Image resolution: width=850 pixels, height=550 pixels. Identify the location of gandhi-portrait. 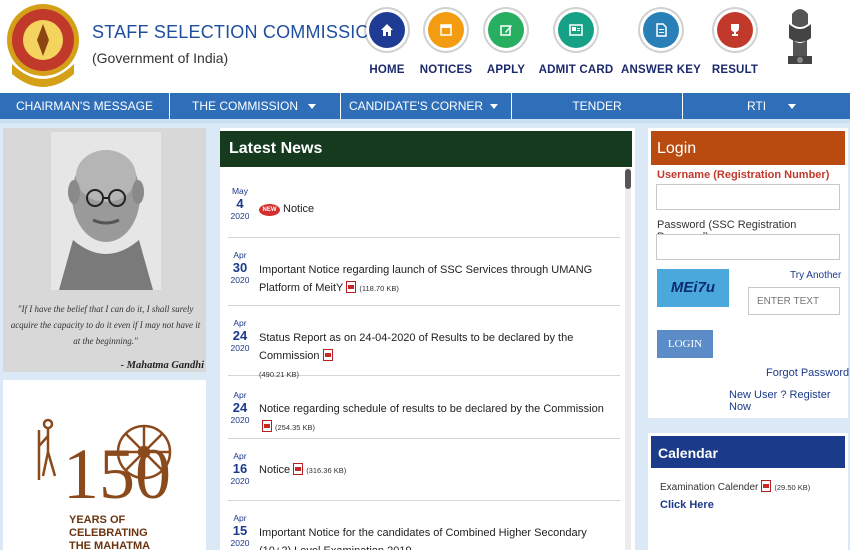
(106, 211).